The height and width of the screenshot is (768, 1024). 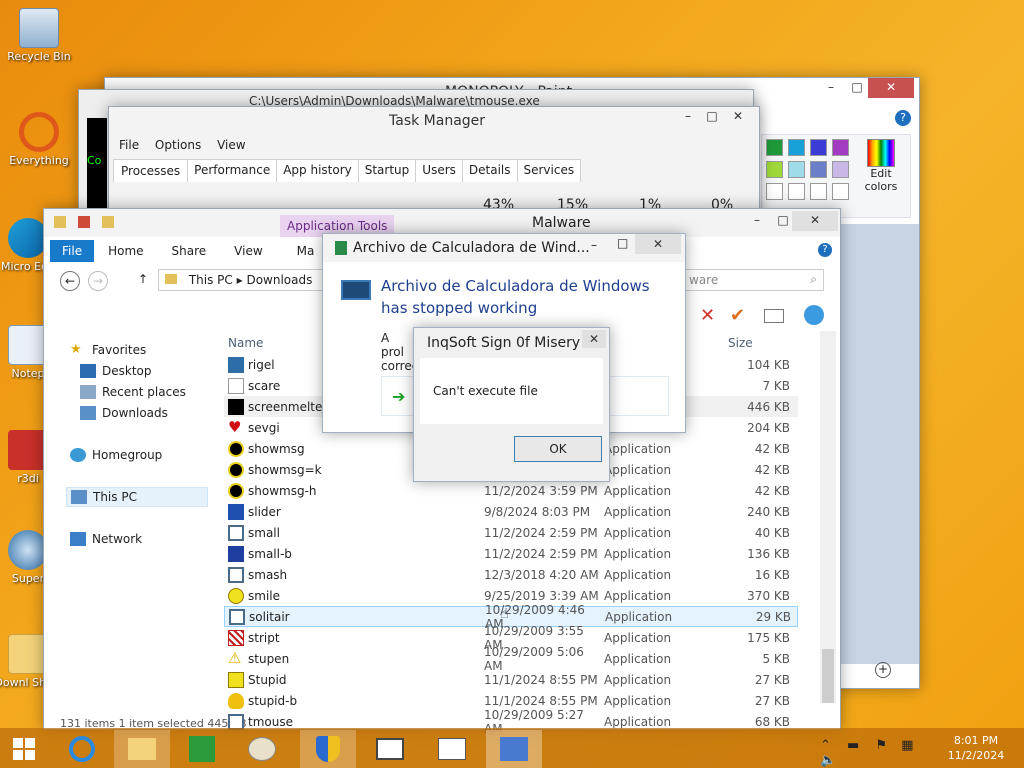 What do you see at coordinates (129, 145) in the screenshot?
I see `menu-file: File` at bounding box center [129, 145].